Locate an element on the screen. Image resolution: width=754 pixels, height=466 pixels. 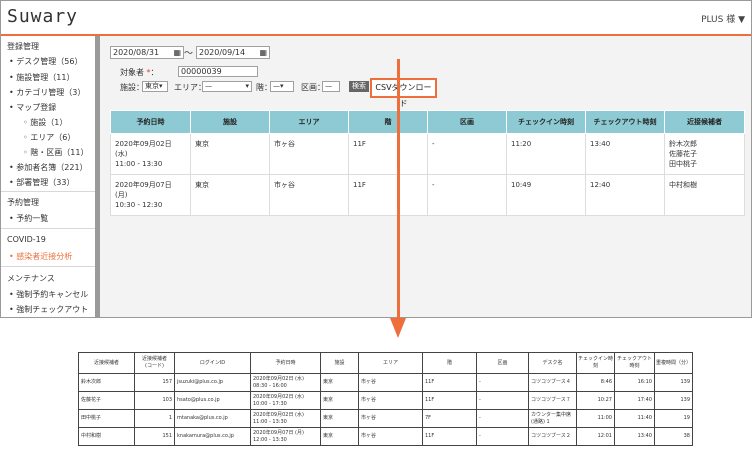
export-col-header: チェックイン時刻 is located at coordinates (595, 363).